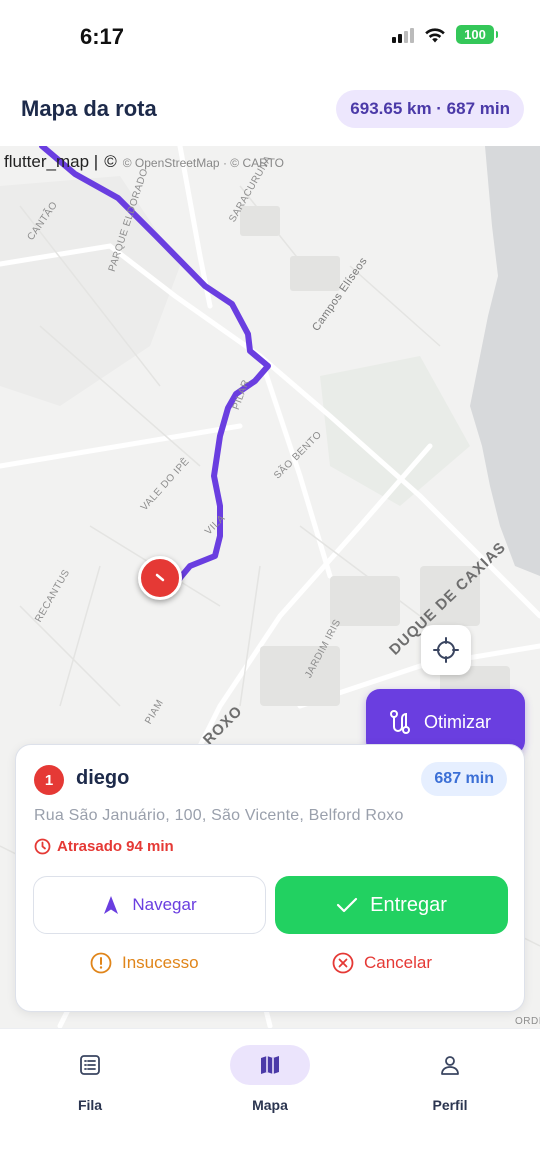 This screenshot has width=540, height=1171. Describe the element at coordinates (400, 722) in the screenshot. I see `route-icon` at that location.